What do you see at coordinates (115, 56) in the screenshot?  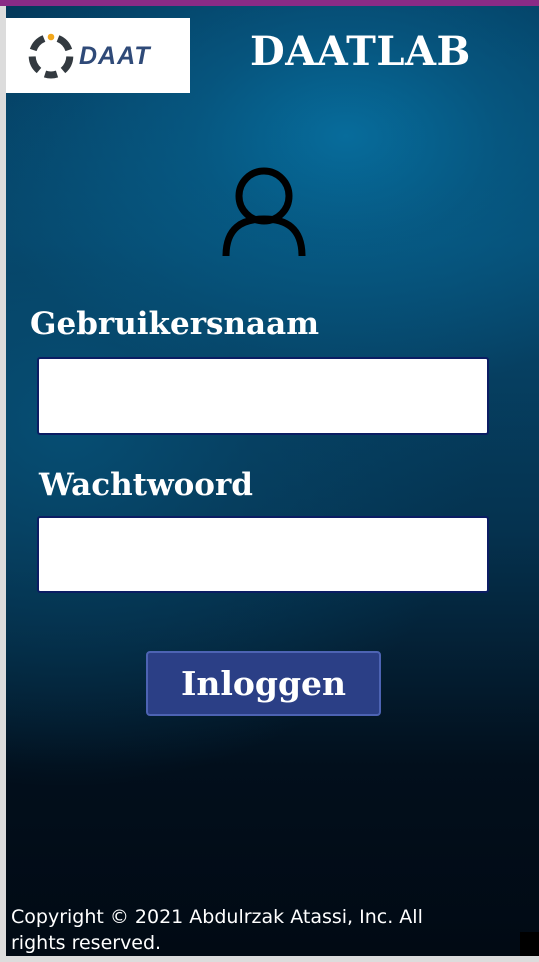 I see `logo-text: DAAT` at bounding box center [115, 56].